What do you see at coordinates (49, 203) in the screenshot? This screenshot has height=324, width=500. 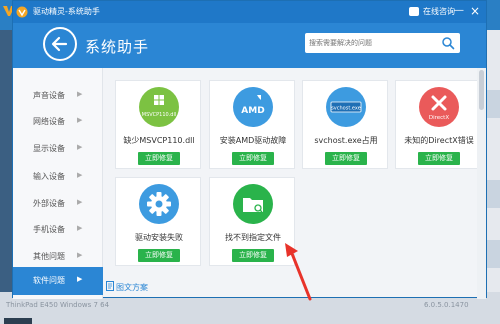 I see `sidebar-item-label: 外部设备` at bounding box center [49, 203].